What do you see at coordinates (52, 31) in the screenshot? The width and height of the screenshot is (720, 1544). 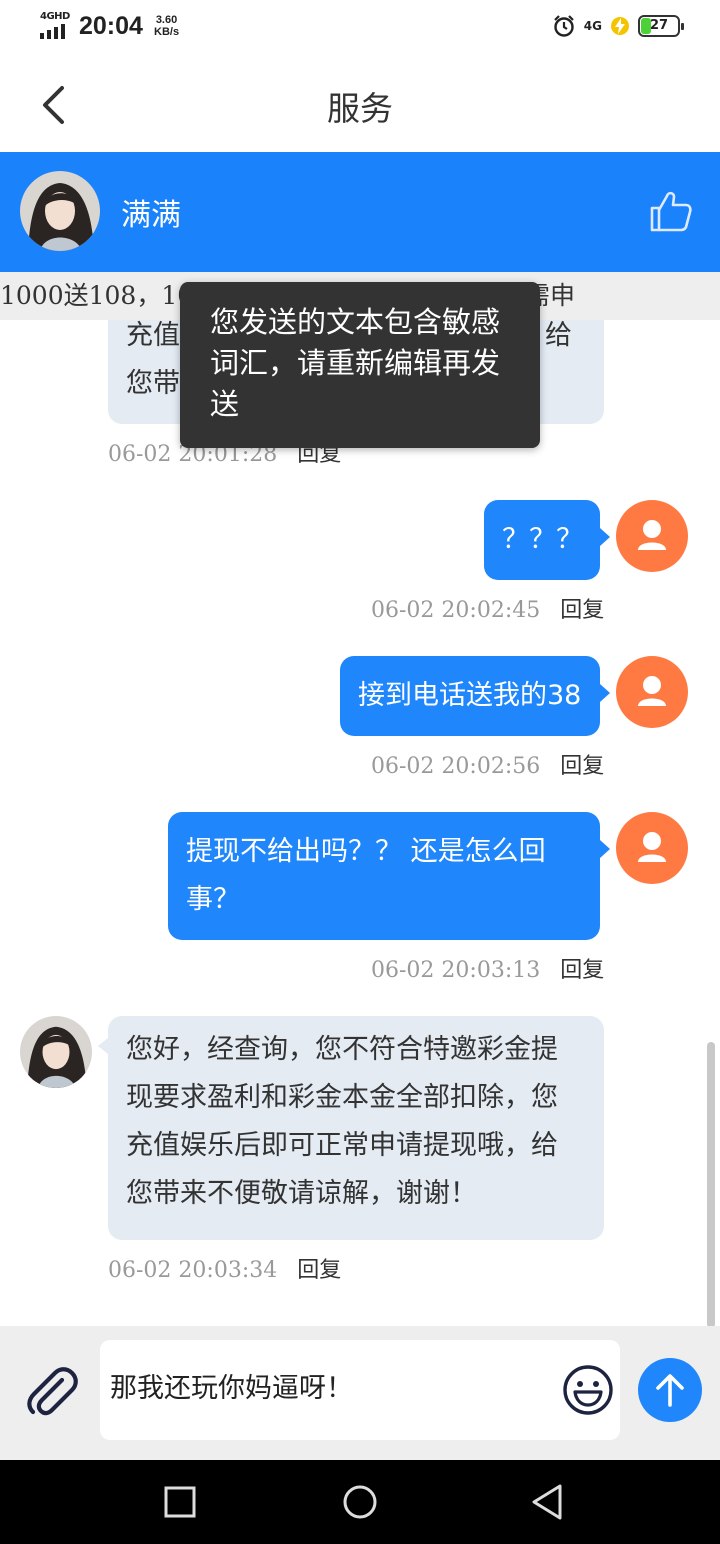 I see `signal-icon` at bounding box center [52, 31].